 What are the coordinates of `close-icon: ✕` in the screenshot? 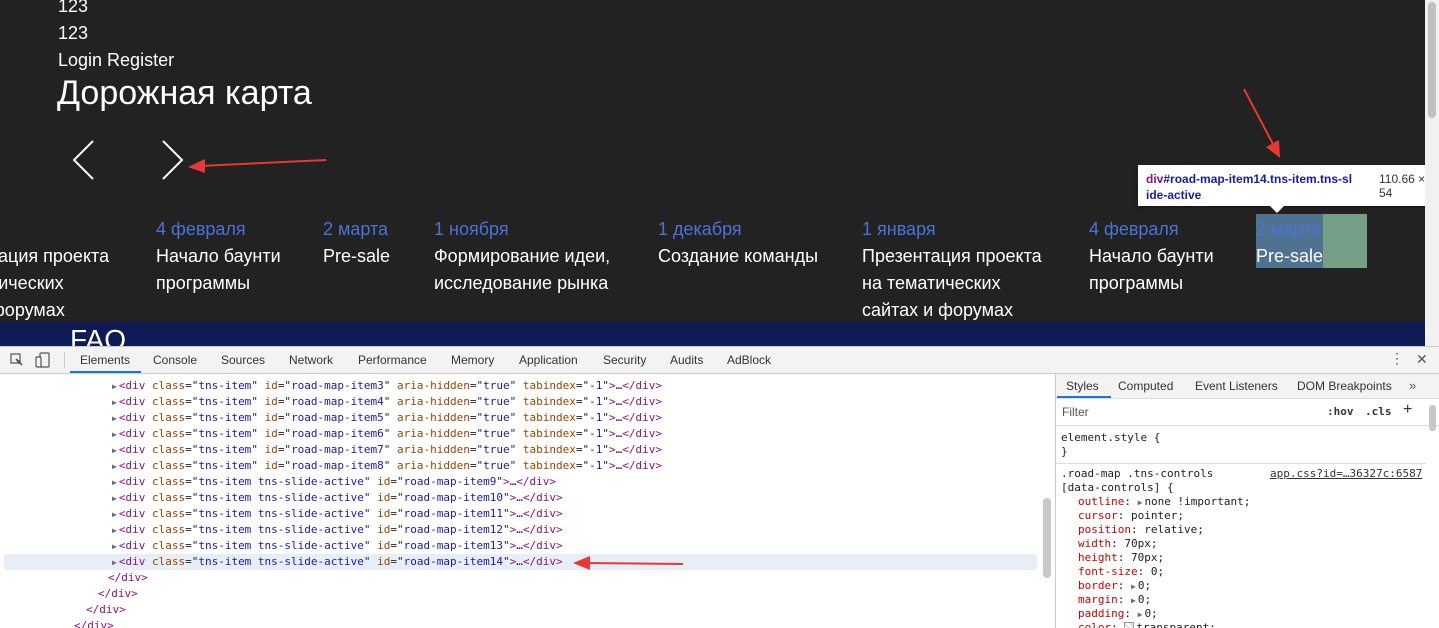 It's located at (1422, 359).